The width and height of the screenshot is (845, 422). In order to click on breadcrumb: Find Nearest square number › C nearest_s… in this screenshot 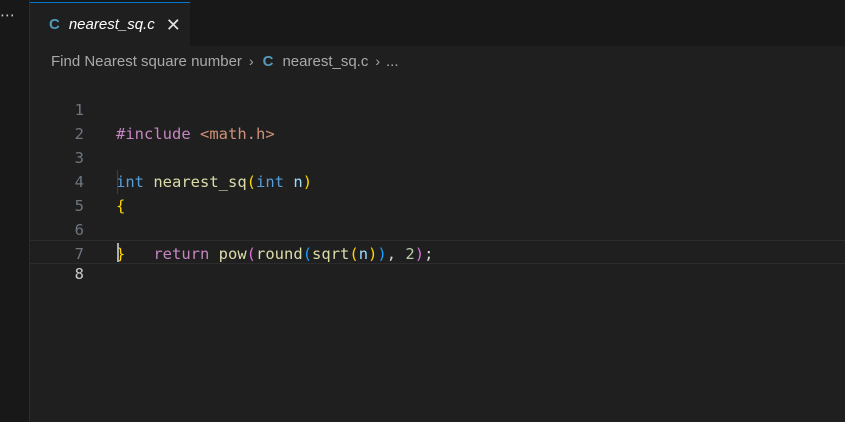, I will do `click(225, 61)`.